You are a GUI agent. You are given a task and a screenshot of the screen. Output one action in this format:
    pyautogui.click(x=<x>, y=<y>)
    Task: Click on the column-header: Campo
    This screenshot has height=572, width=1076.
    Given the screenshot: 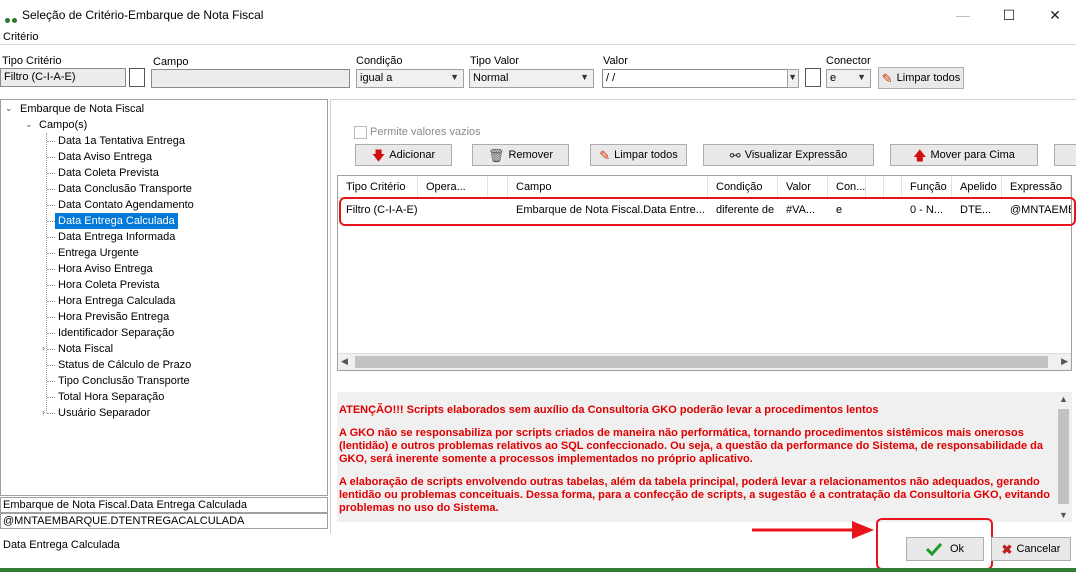 What is the action you would take?
    pyautogui.click(x=608, y=187)
    